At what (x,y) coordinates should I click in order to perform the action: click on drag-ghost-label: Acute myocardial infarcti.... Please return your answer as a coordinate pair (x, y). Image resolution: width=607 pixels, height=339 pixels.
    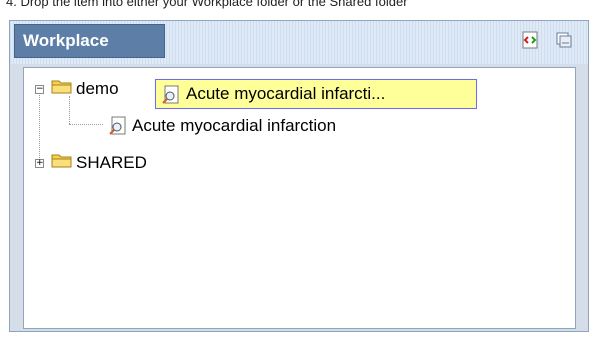
    Looking at the image, I should click on (286, 93).